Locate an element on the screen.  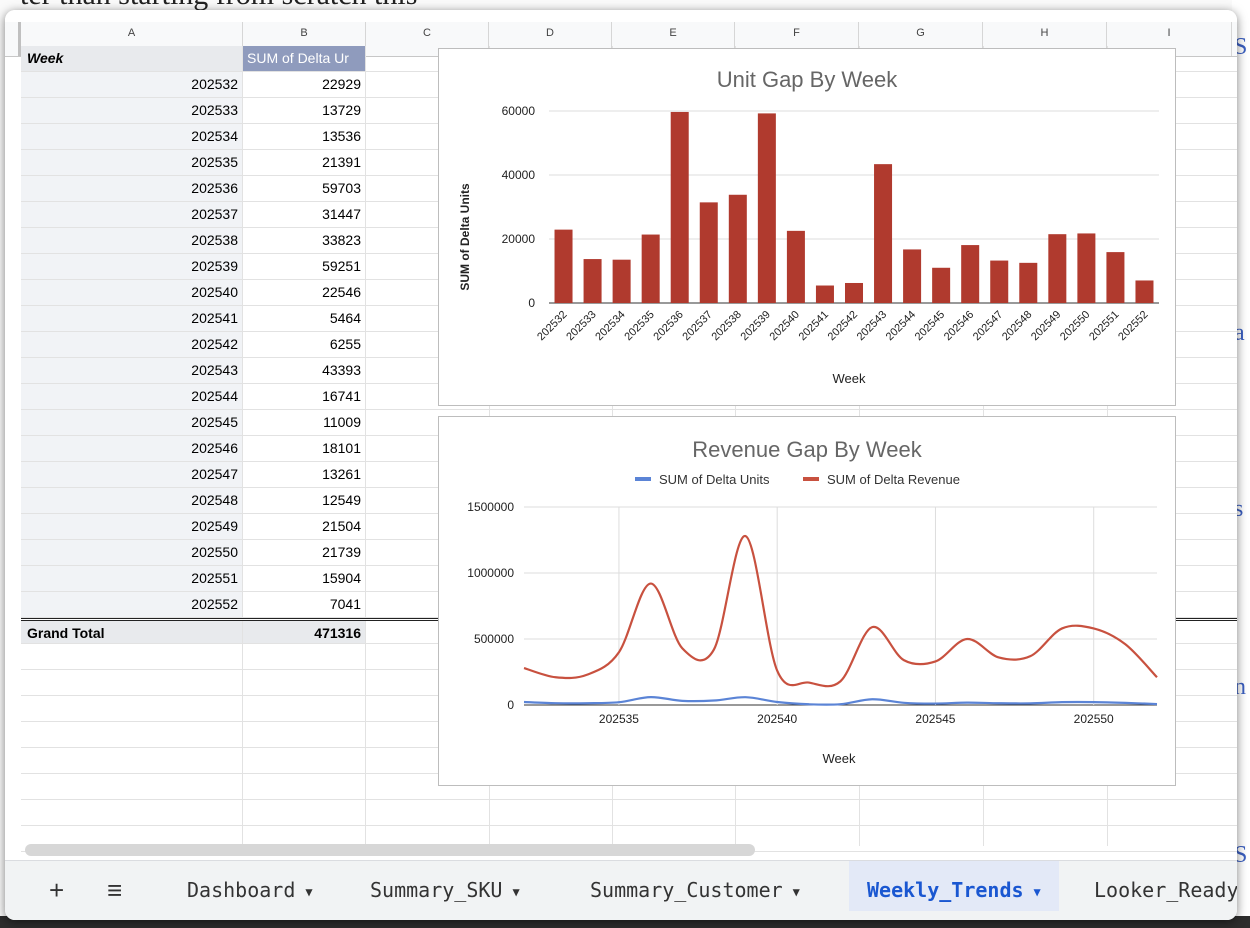
x-tick-label: 202539 is located at coordinates (756, 326).